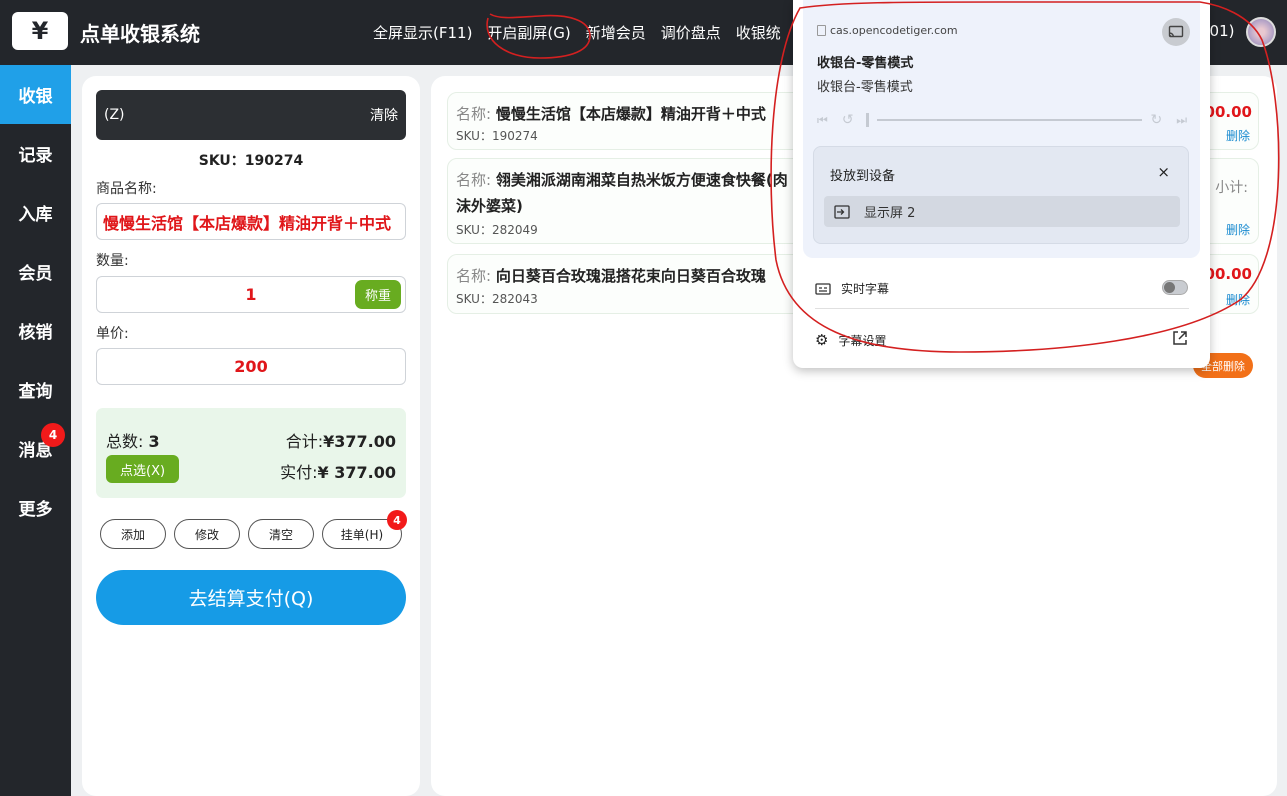  Describe the element at coordinates (377, 294) in the screenshot. I see `weigh-button: 称重` at that location.